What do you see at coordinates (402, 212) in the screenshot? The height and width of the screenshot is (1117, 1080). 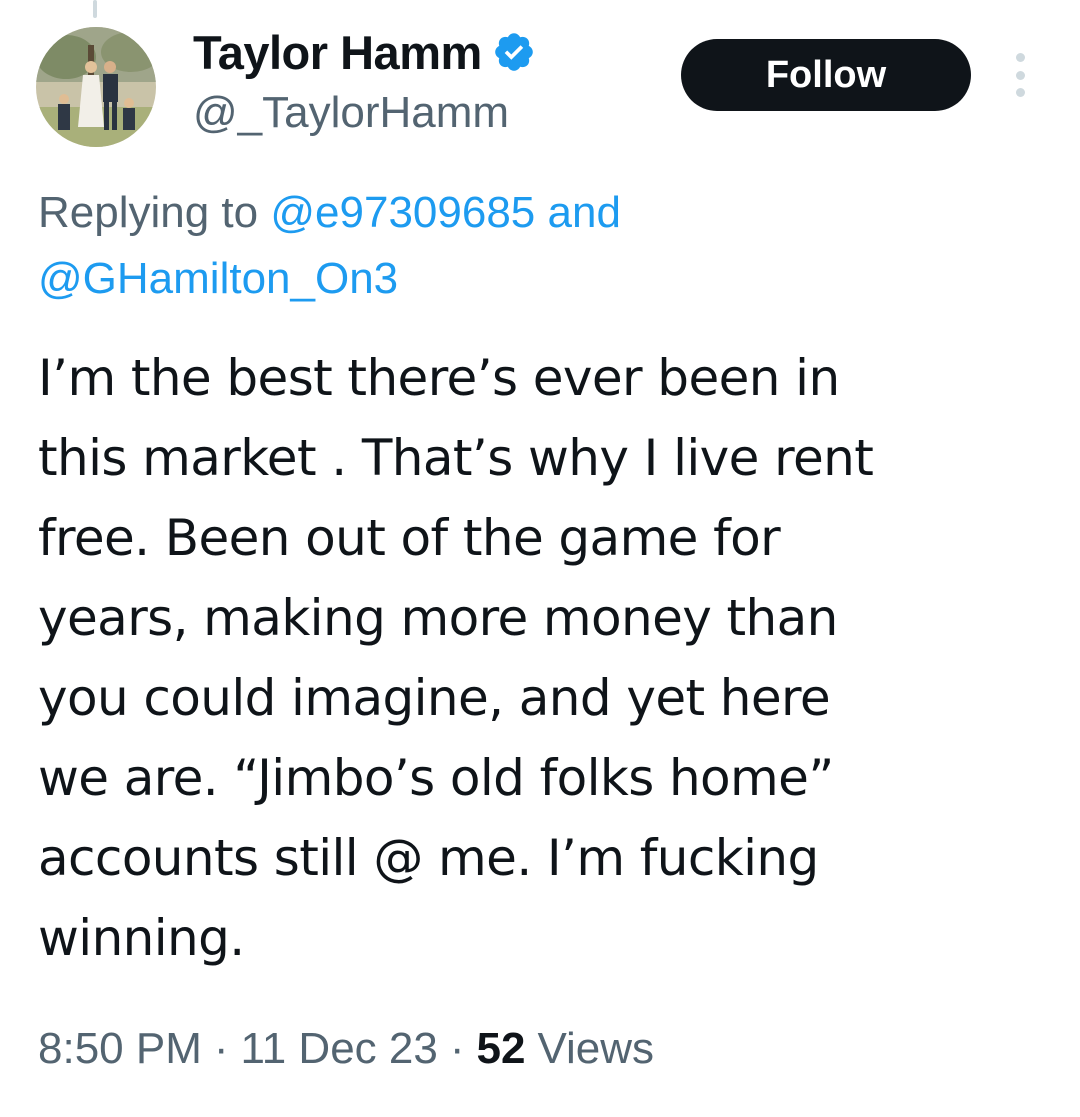 I see `reply-mention-link: @e97309685` at bounding box center [402, 212].